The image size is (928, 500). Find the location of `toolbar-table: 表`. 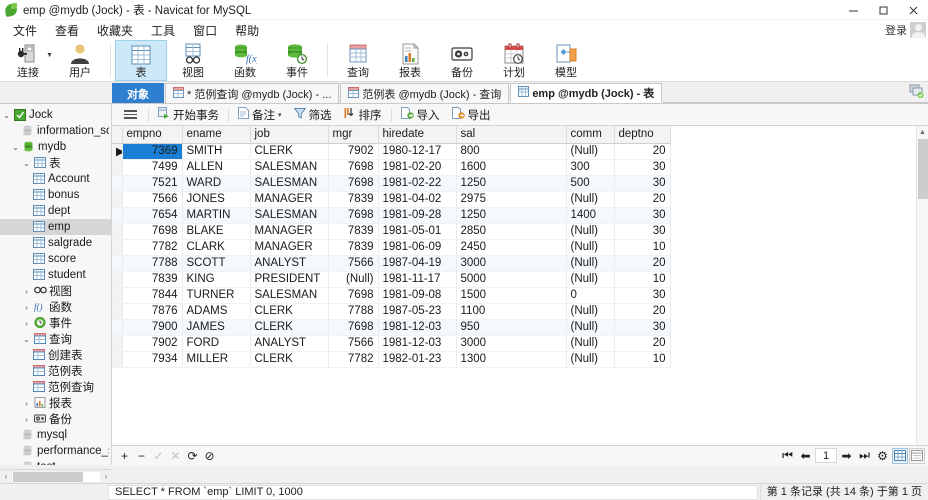

toolbar-table: 表 is located at coordinates (141, 60).